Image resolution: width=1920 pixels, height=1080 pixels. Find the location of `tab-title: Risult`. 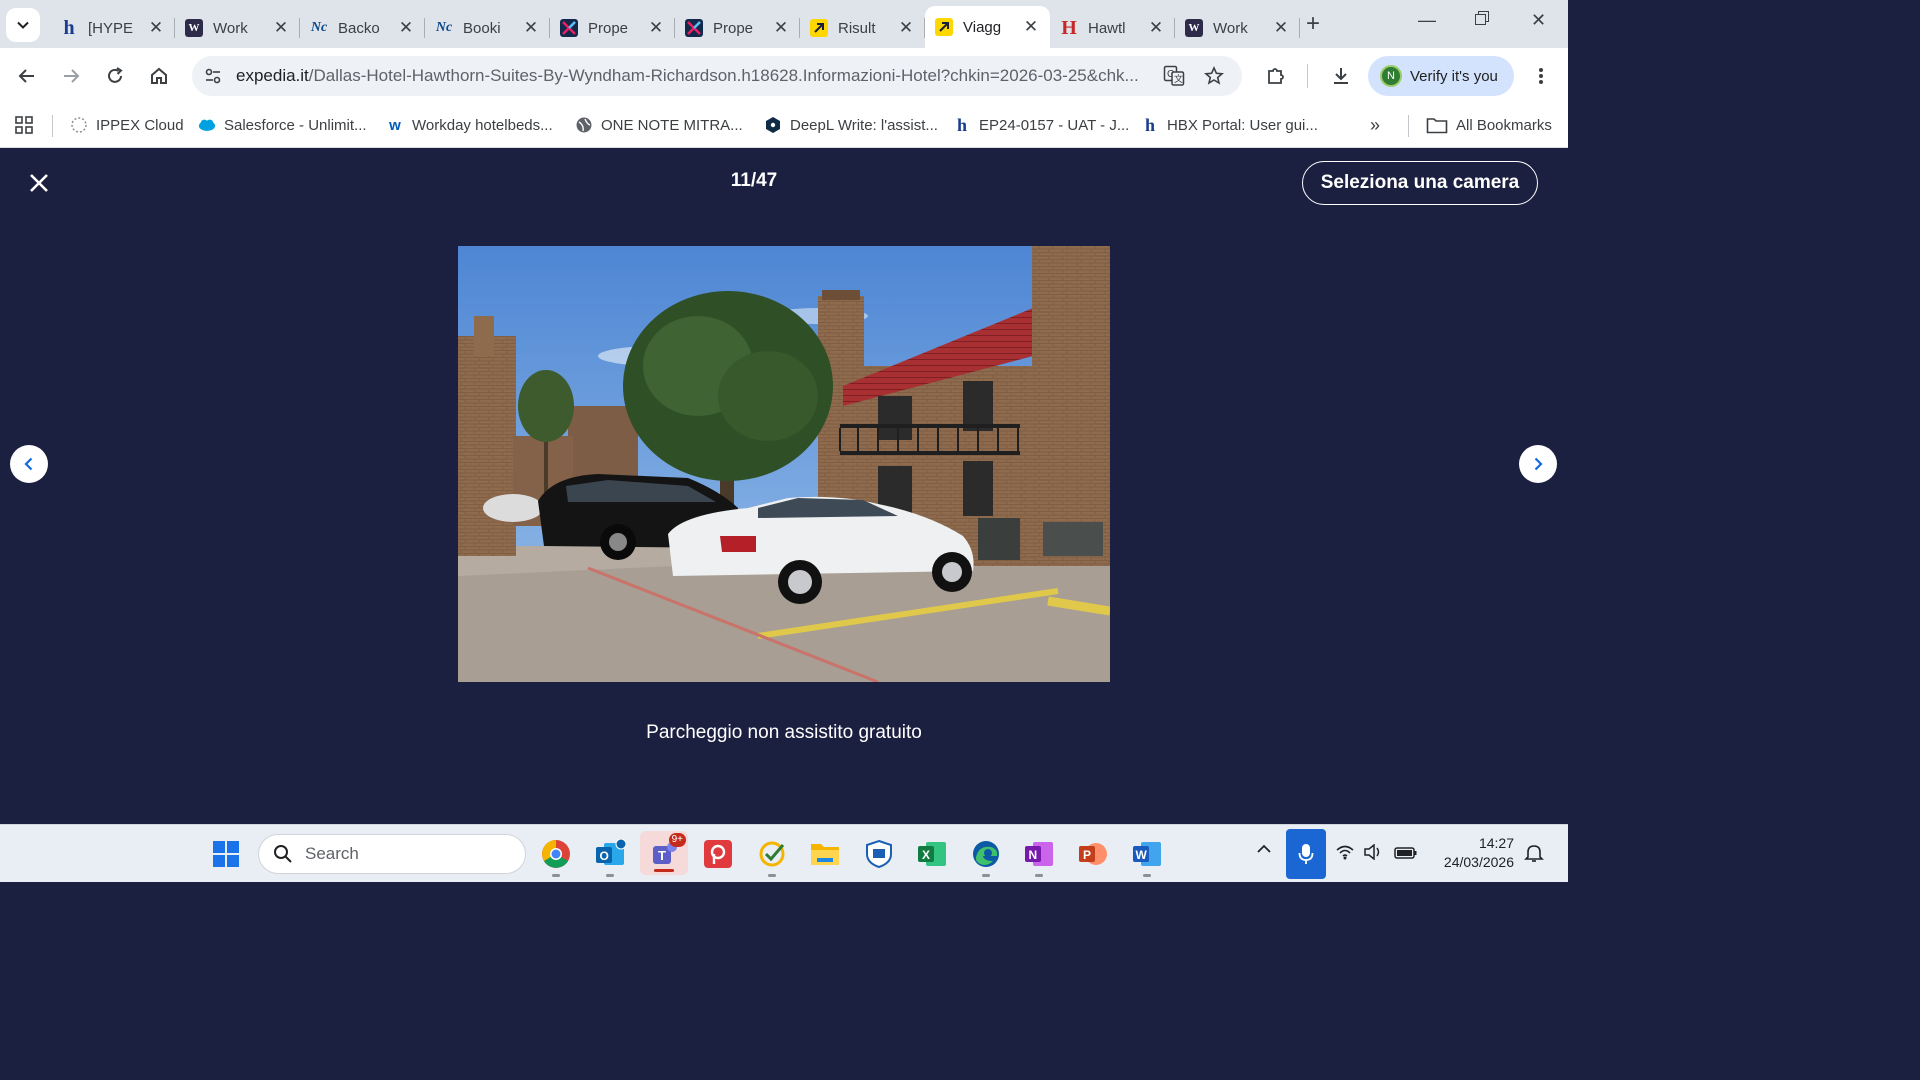

tab-title: Risult is located at coordinates (857, 28).